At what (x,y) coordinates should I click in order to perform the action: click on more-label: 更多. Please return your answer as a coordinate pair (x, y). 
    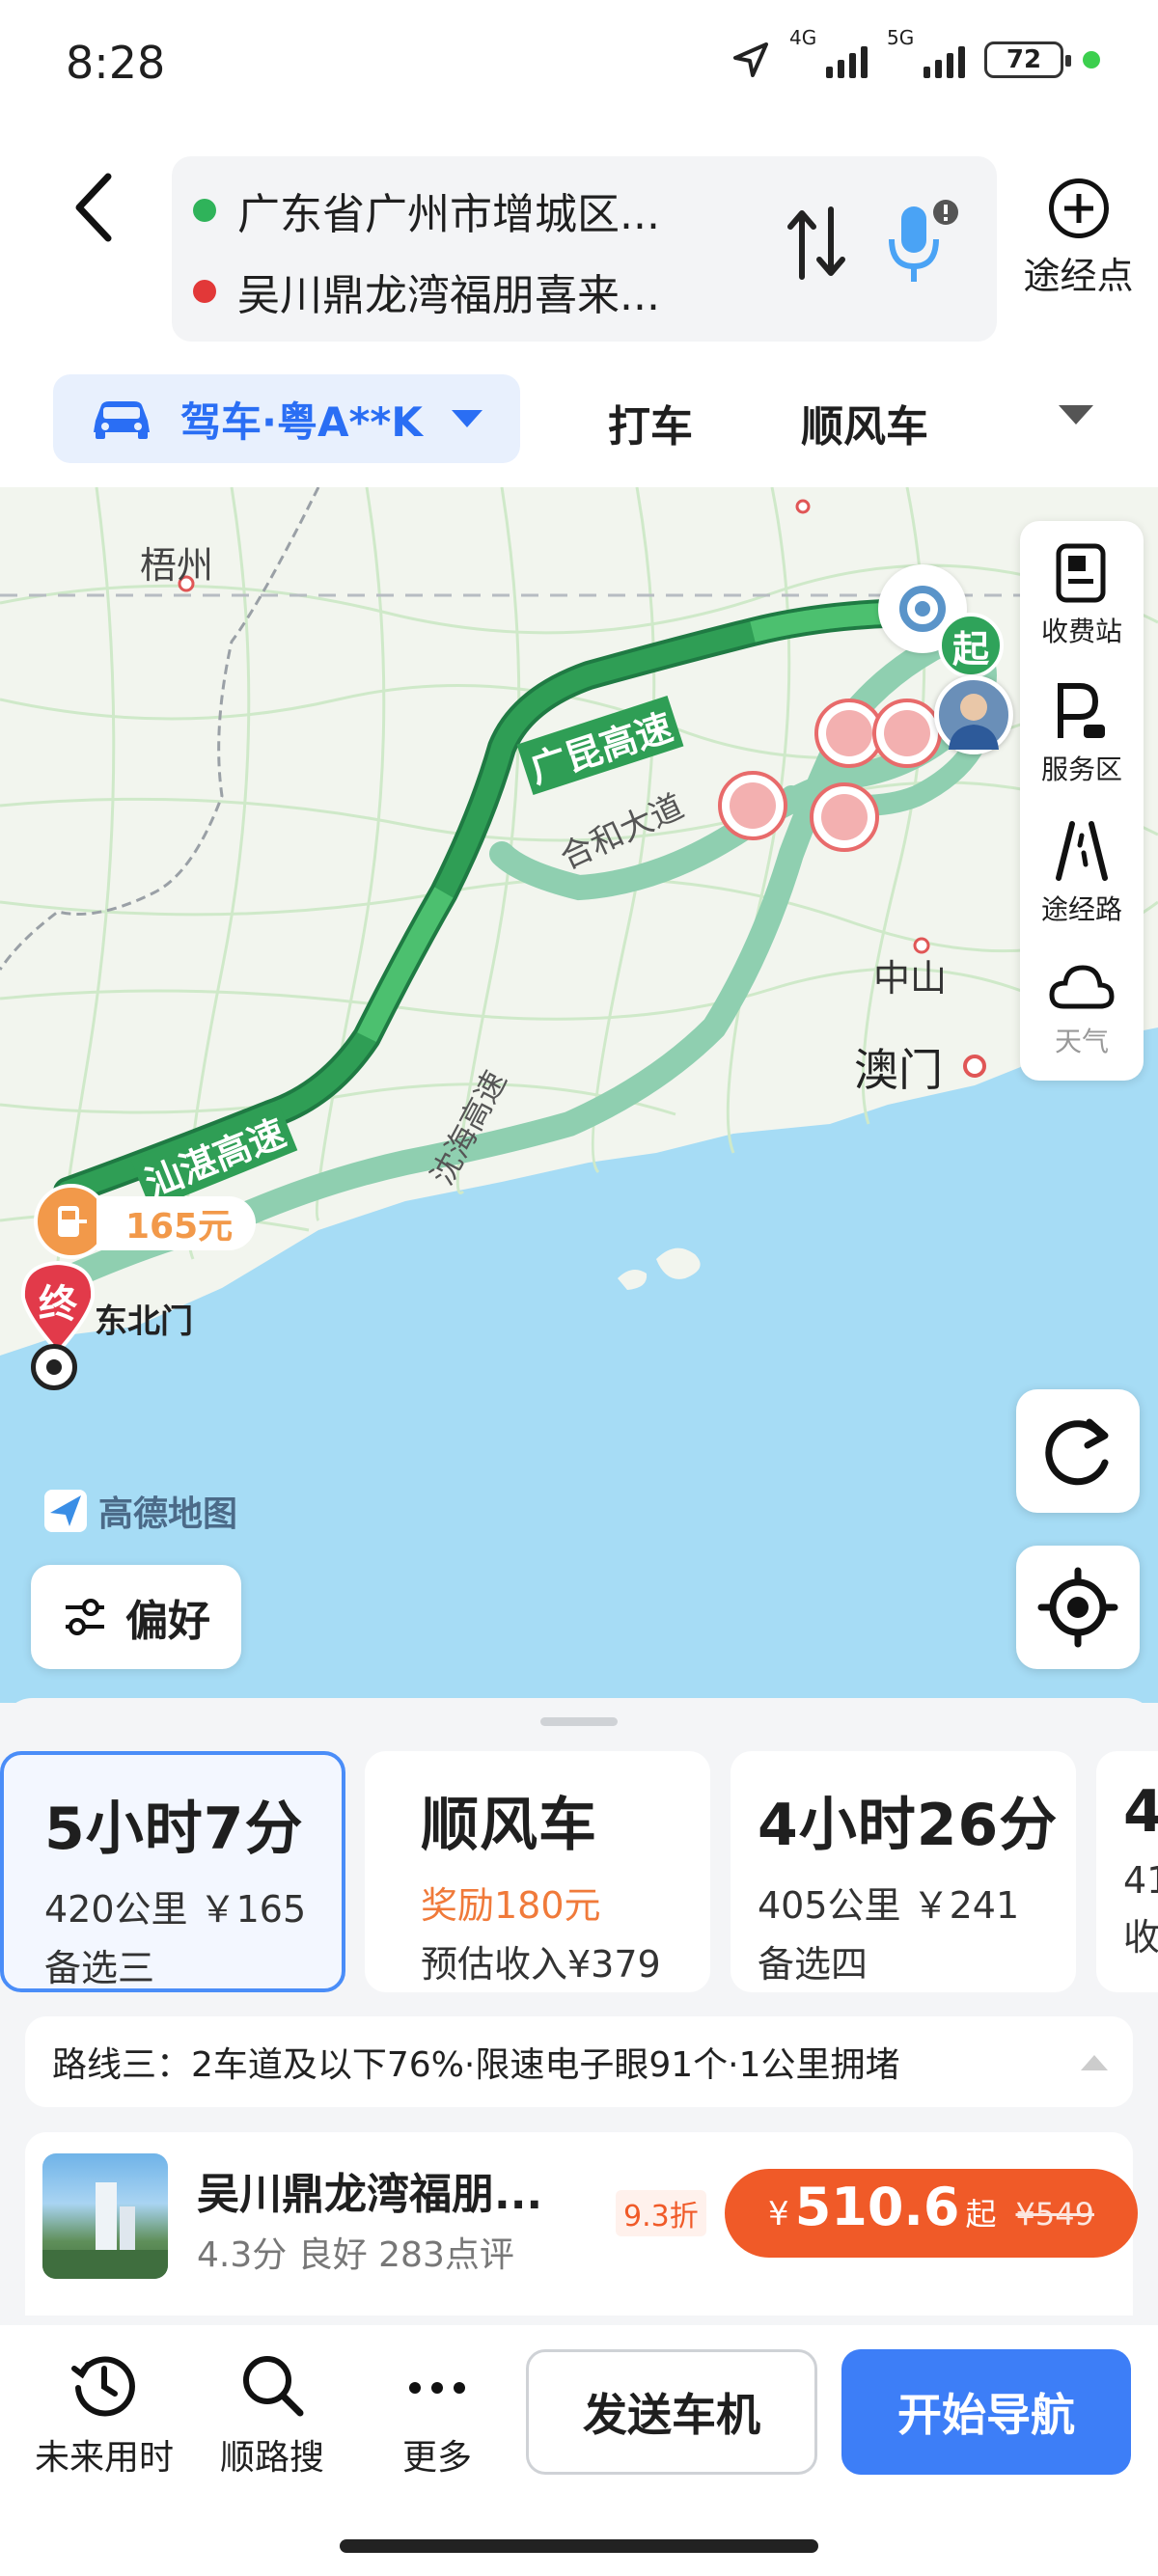
    Looking at the image, I should click on (436, 2458).